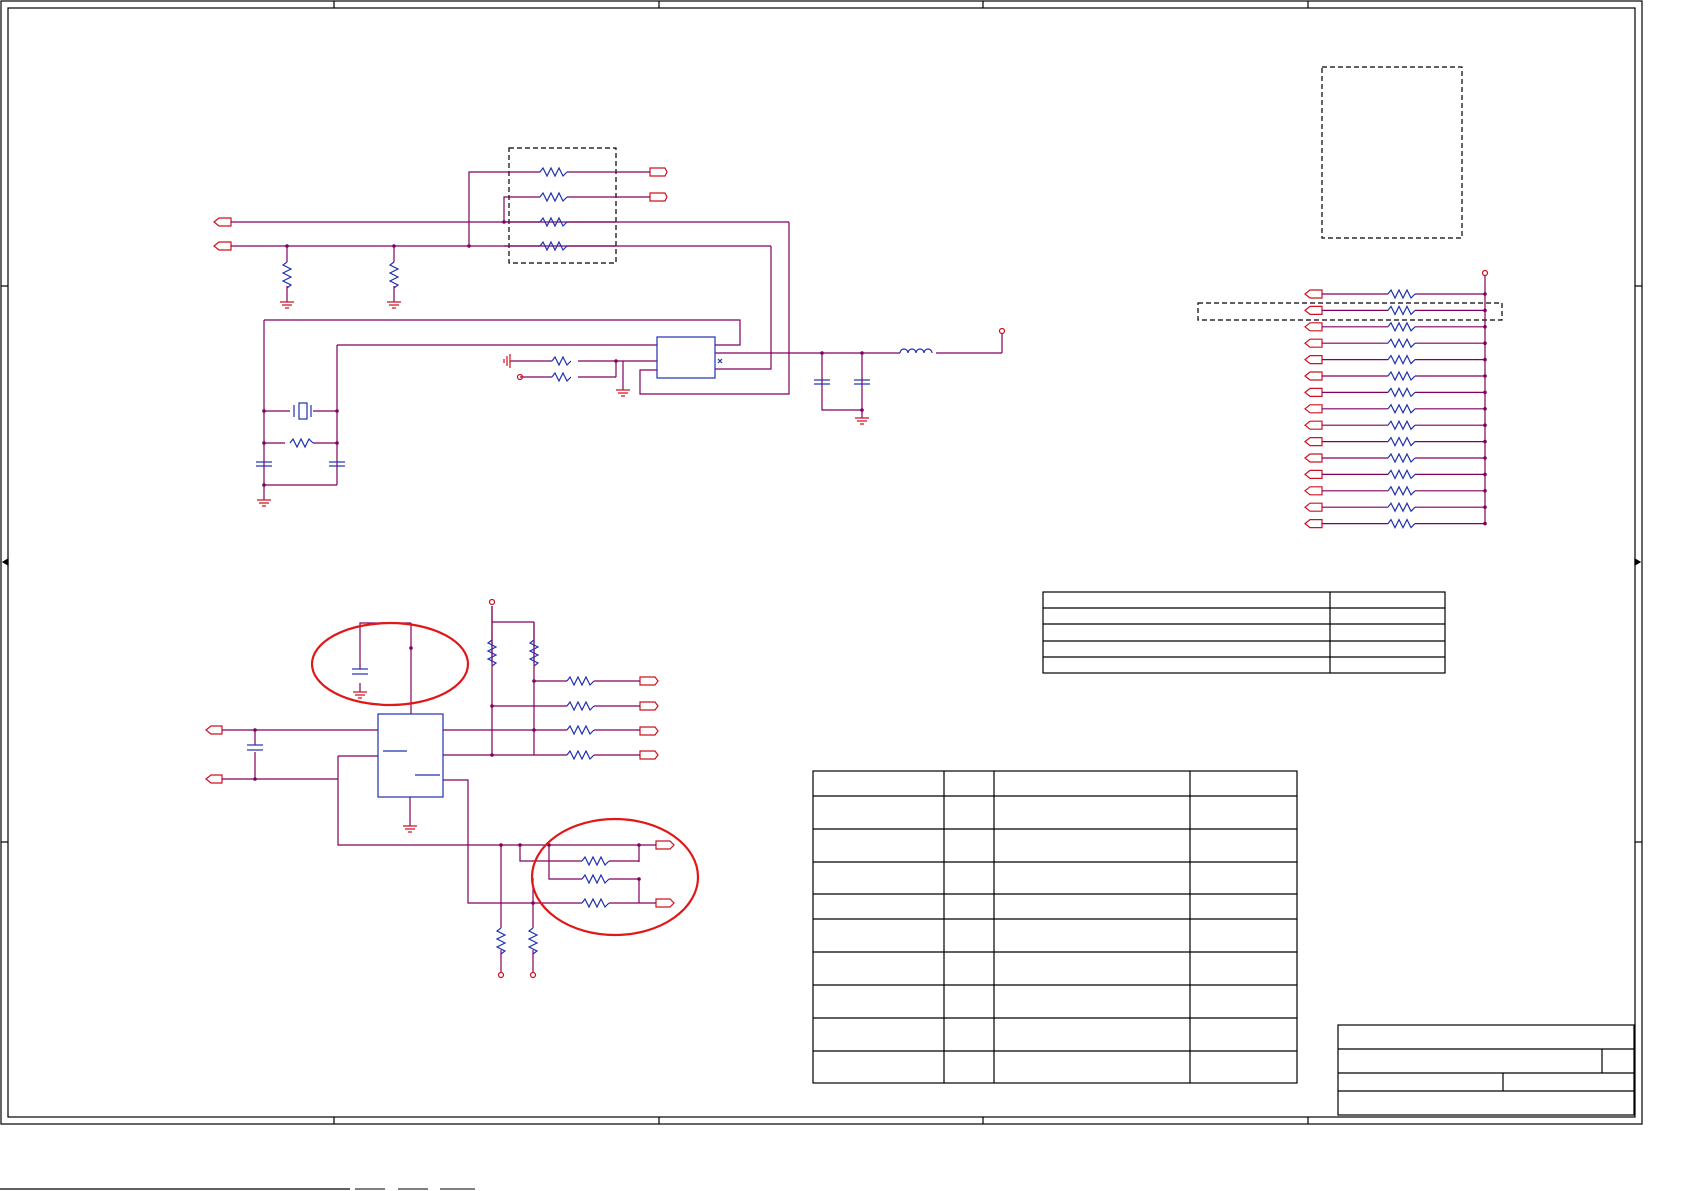  What do you see at coordinates (1350, 311) in the screenshot?
I see `selection-dashed-box` at bounding box center [1350, 311].